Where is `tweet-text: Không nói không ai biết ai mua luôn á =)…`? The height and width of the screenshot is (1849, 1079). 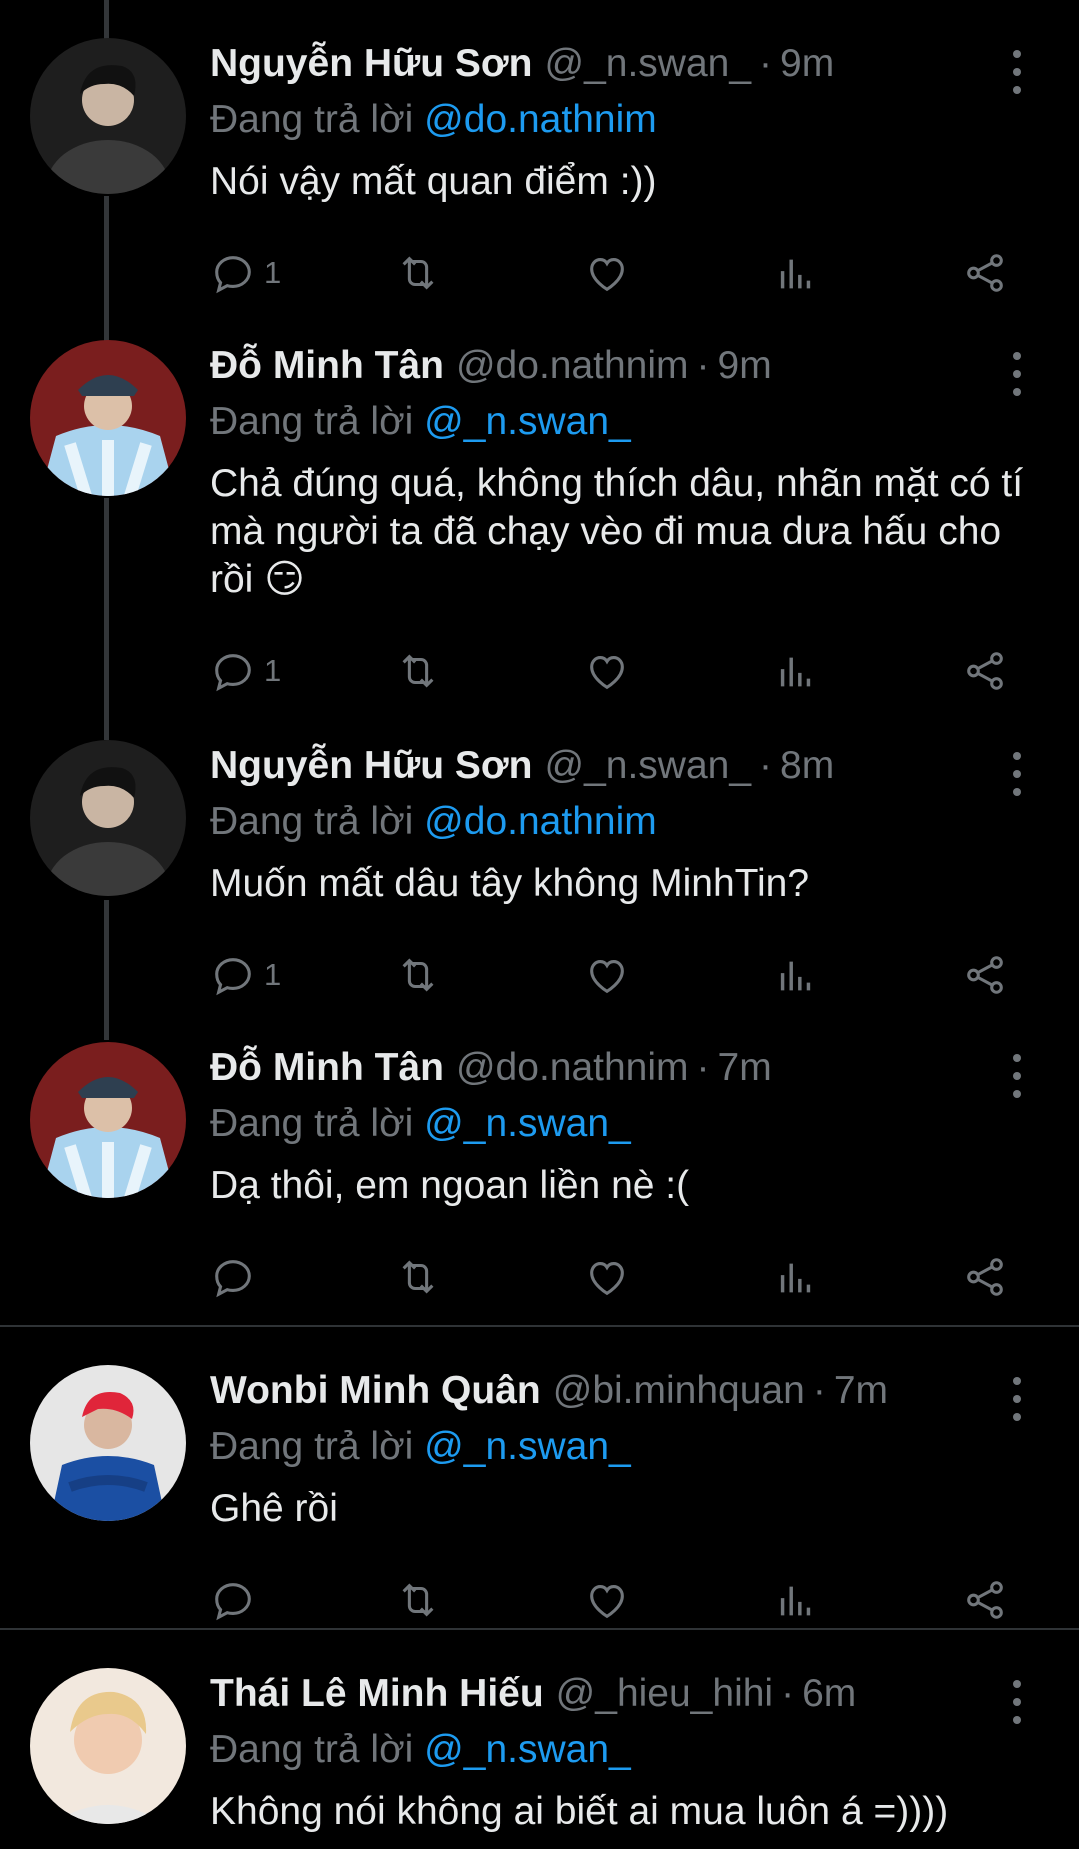 tweet-text: Không nói không ai biết ai mua luôn á =)… is located at coordinates (579, 1811).